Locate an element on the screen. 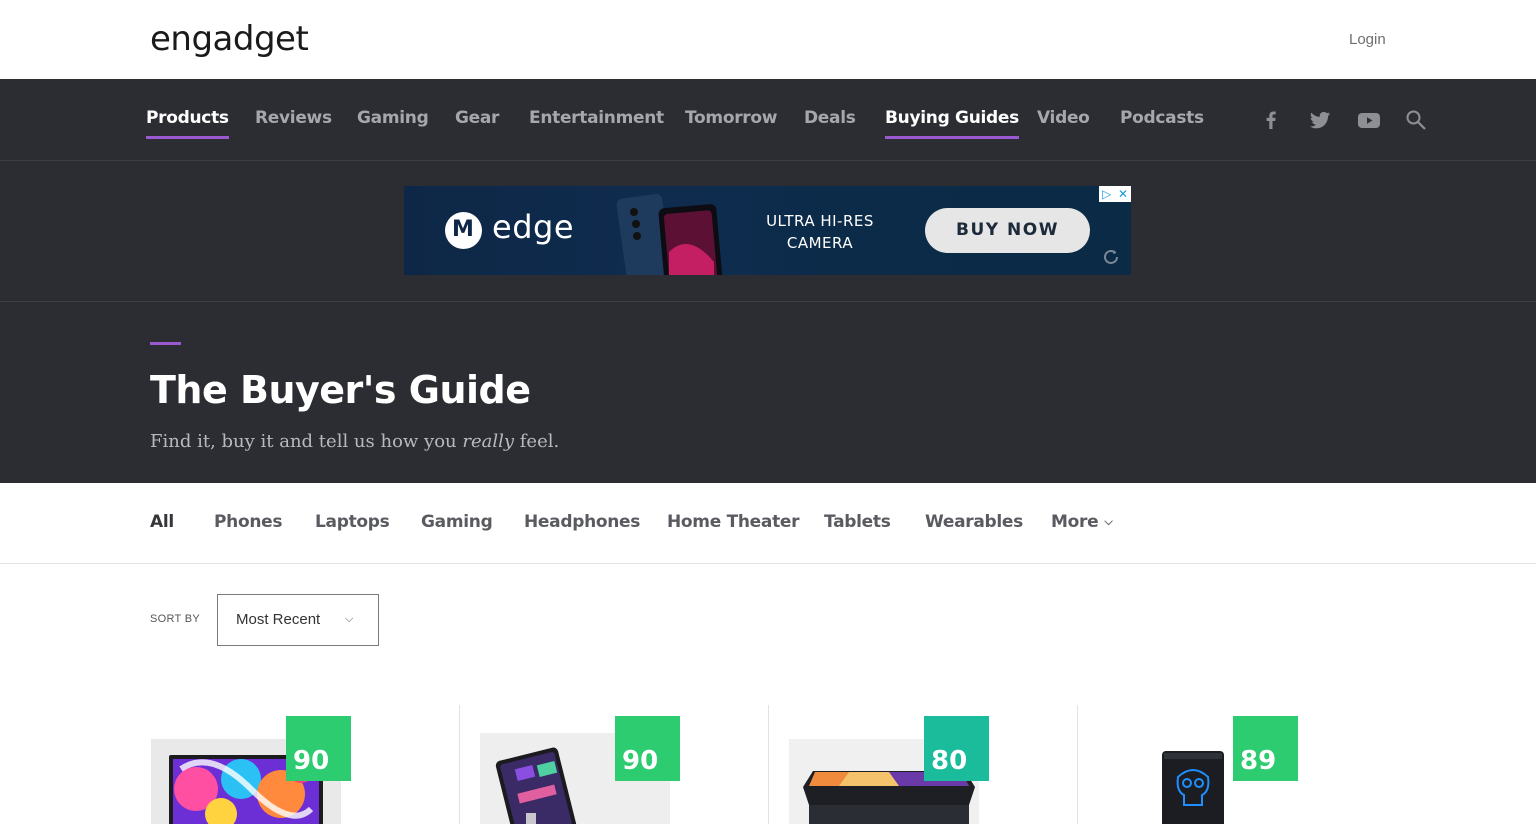 This screenshot has height=824, width=1536. nav-item-gaming: Gaming is located at coordinates (393, 118).